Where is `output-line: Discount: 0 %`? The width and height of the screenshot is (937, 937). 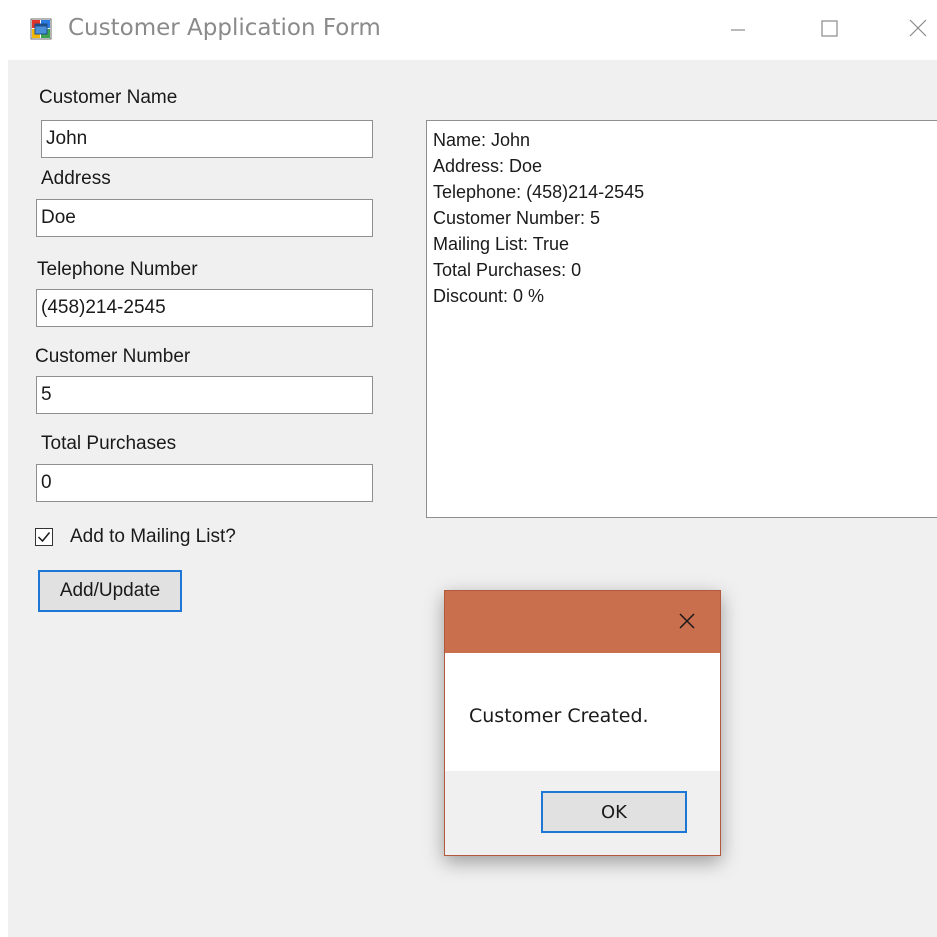
output-line: Discount: 0 % is located at coordinates (489, 296).